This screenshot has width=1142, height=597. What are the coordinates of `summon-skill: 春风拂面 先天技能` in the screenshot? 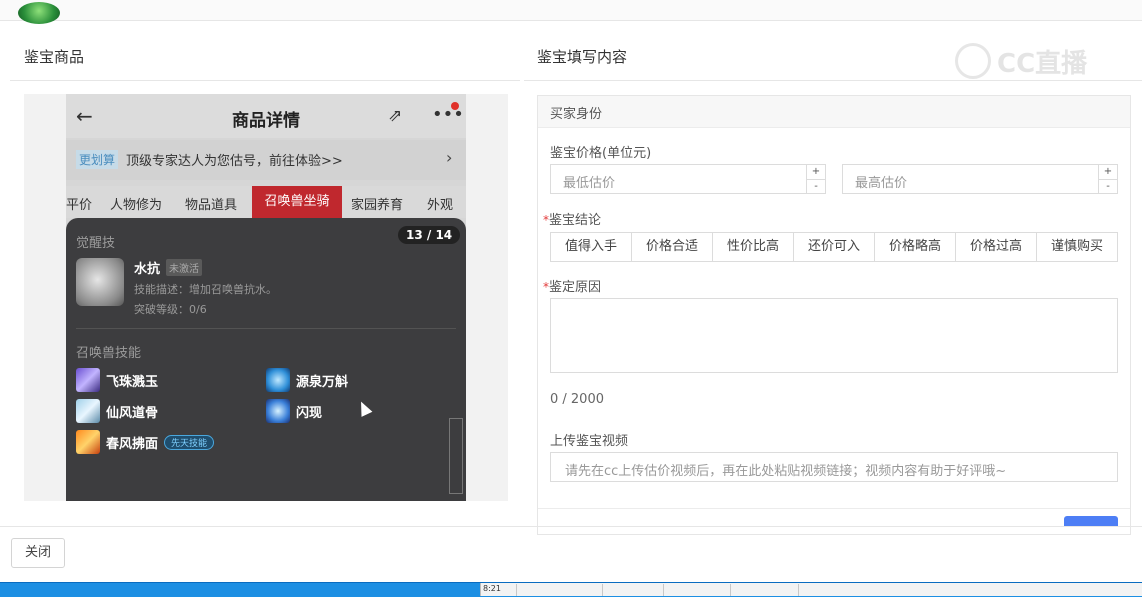 It's located at (145, 442).